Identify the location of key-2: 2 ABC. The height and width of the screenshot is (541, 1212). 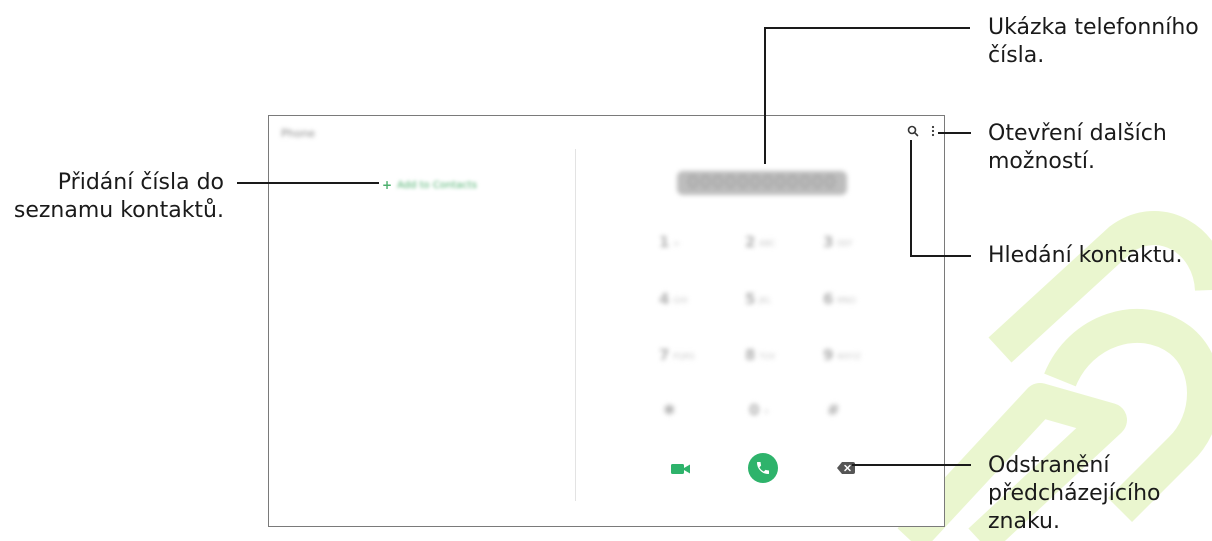
(762, 243).